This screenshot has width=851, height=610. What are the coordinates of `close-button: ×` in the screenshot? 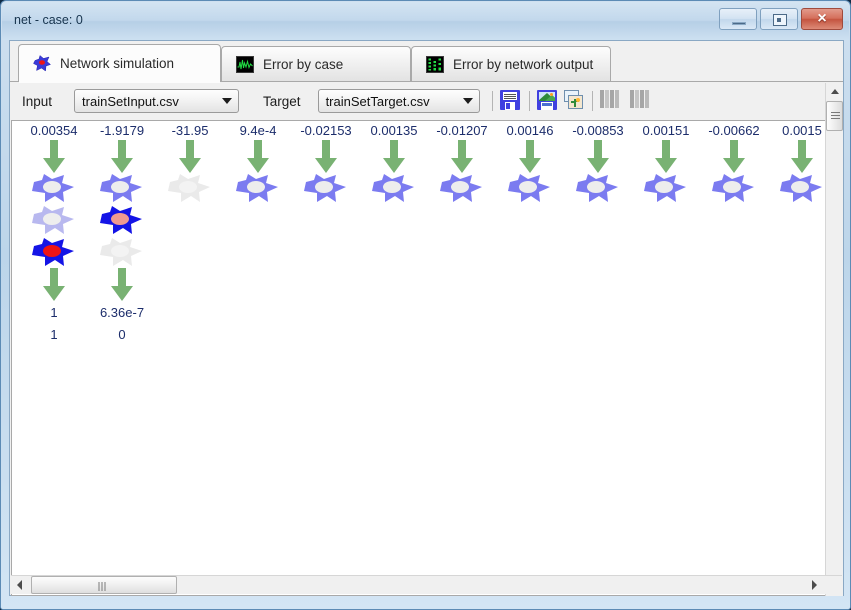 It's located at (822, 19).